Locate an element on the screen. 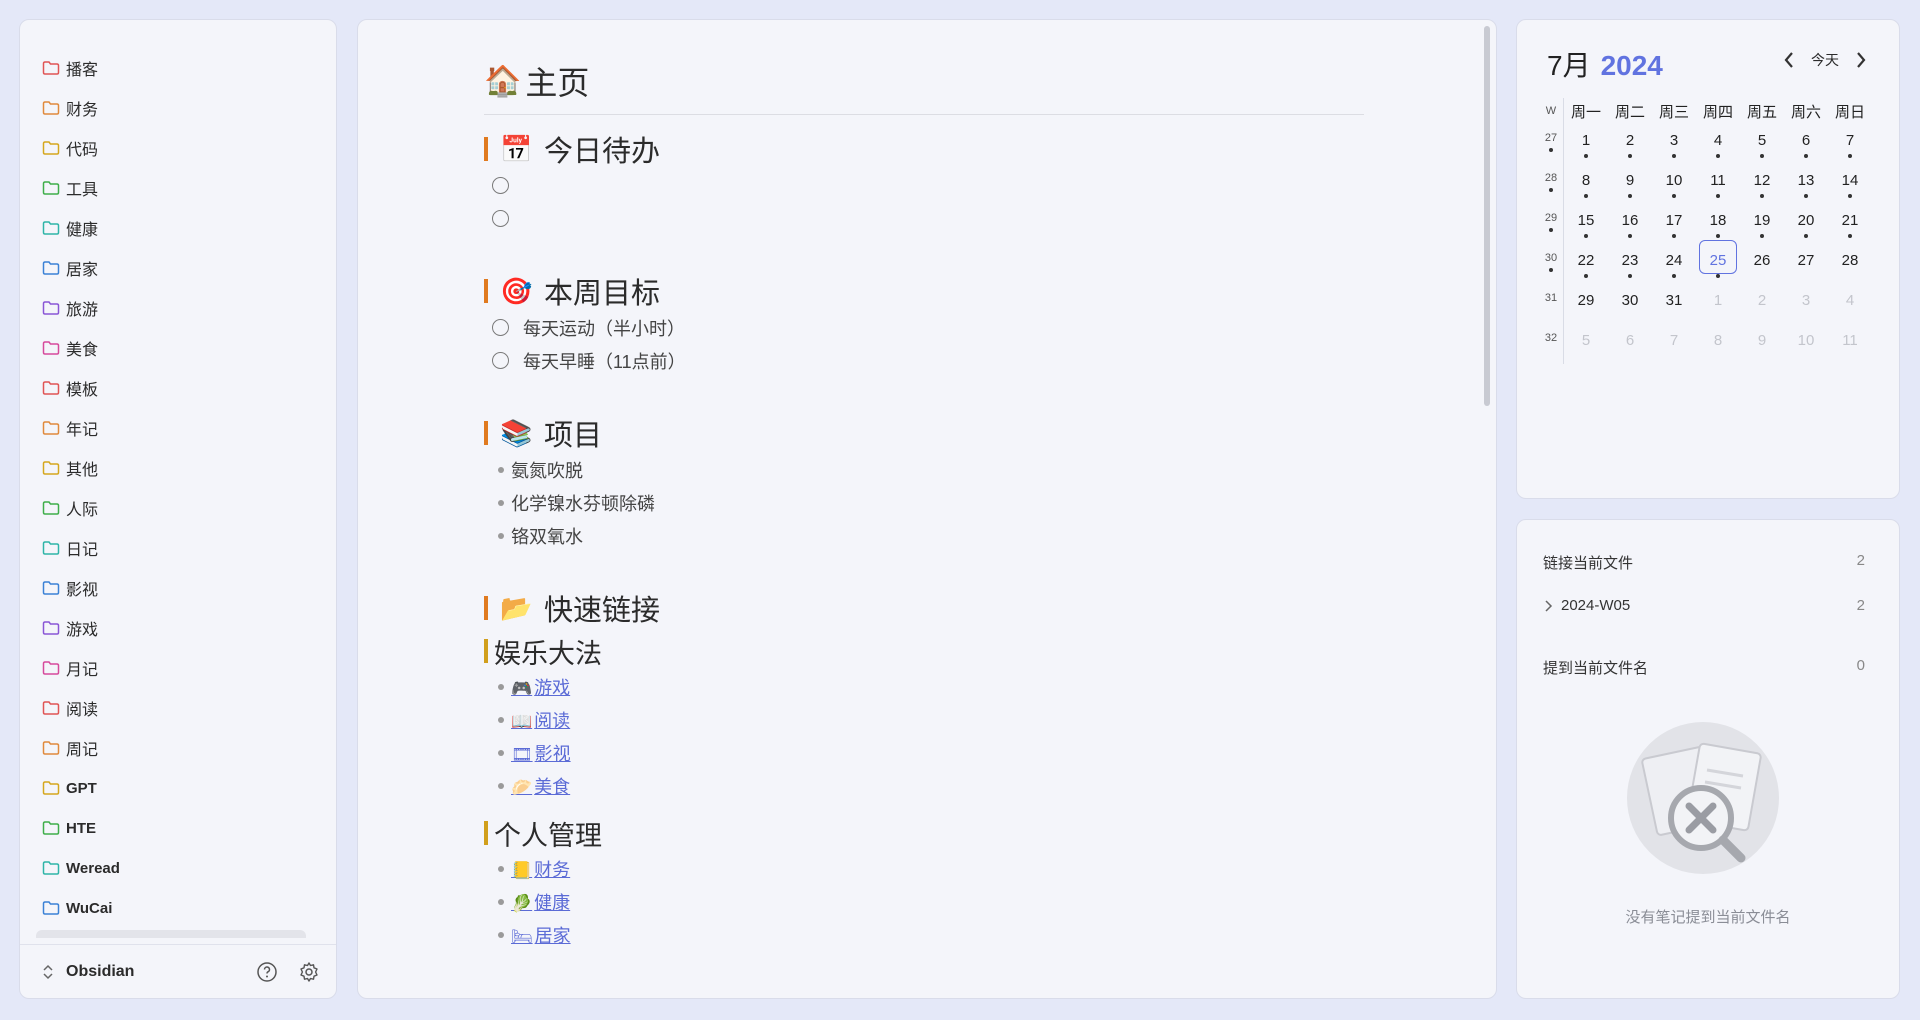  internal-link: 🎮 游戏 is located at coordinates (540, 687).